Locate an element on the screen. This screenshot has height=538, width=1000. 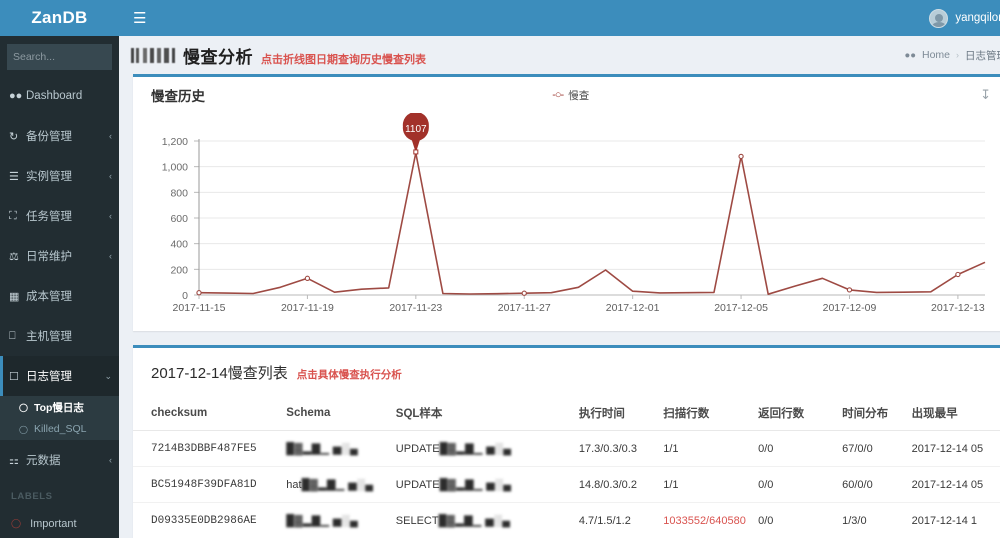
sidebar-item-label: Dashboard is located at coordinates (54, 96).